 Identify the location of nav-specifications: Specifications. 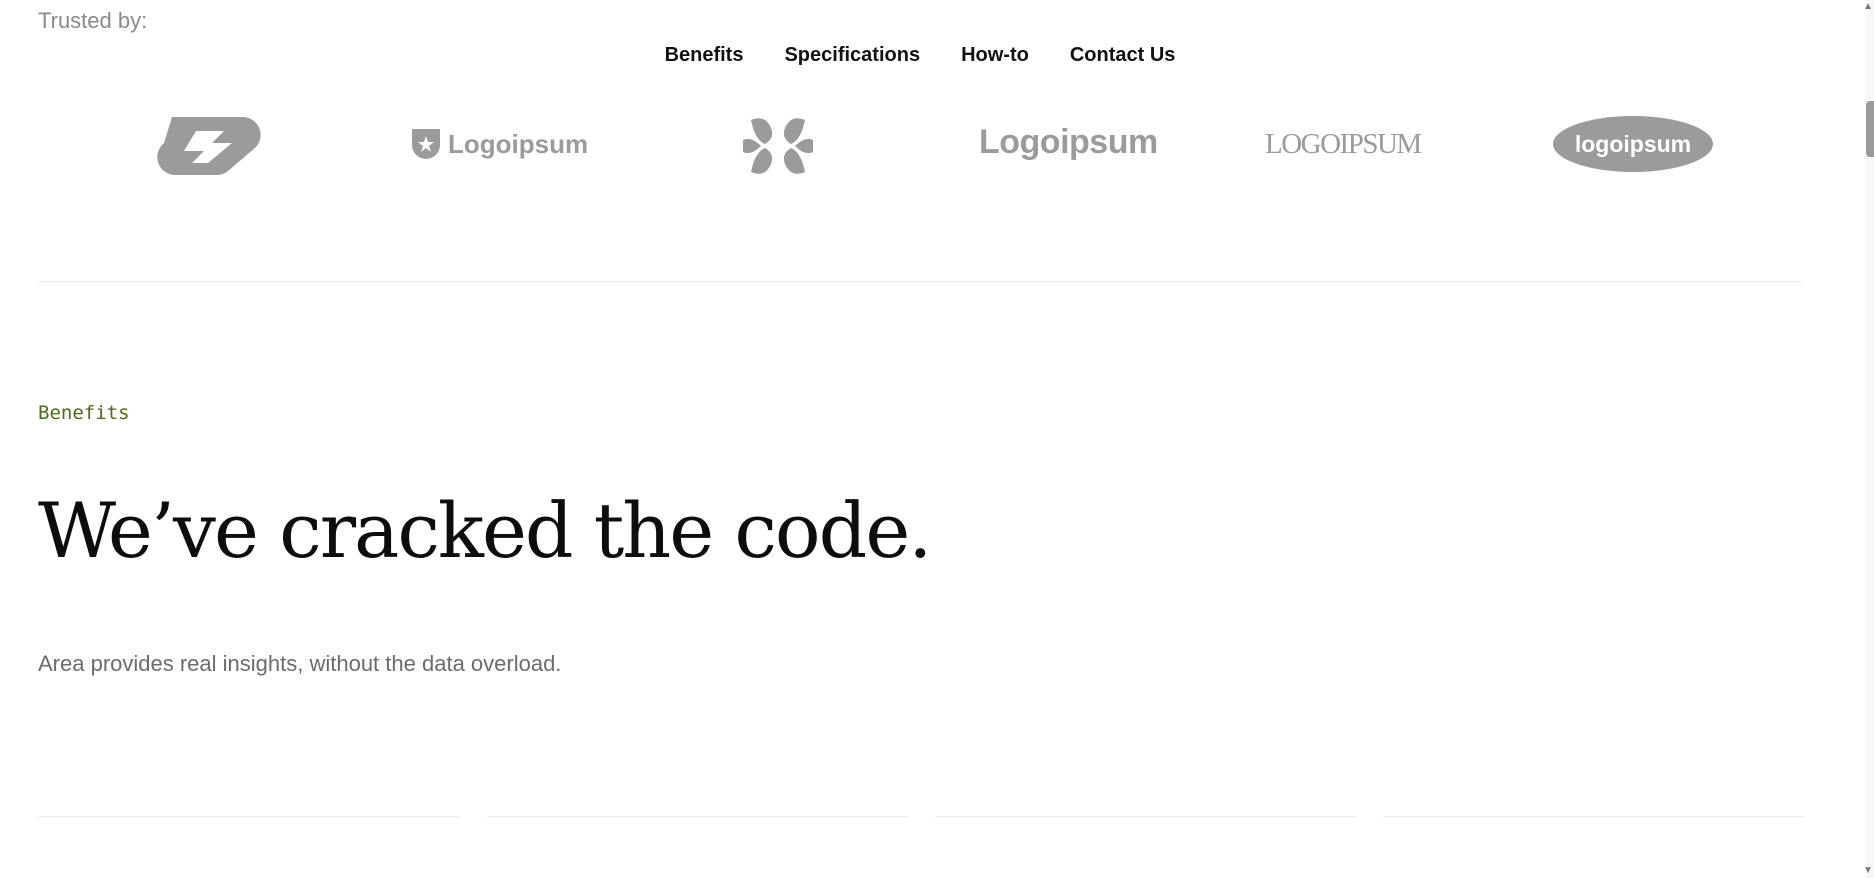
(852, 55).